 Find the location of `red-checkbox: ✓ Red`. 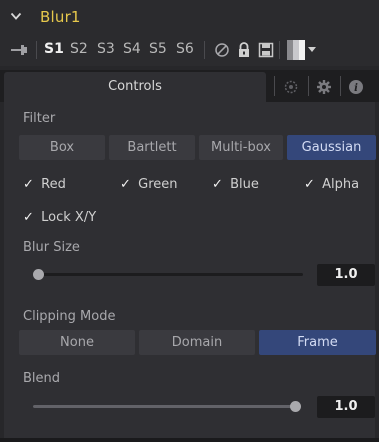

red-checkbox: ✓ Red is located at coordinates (44, 184).